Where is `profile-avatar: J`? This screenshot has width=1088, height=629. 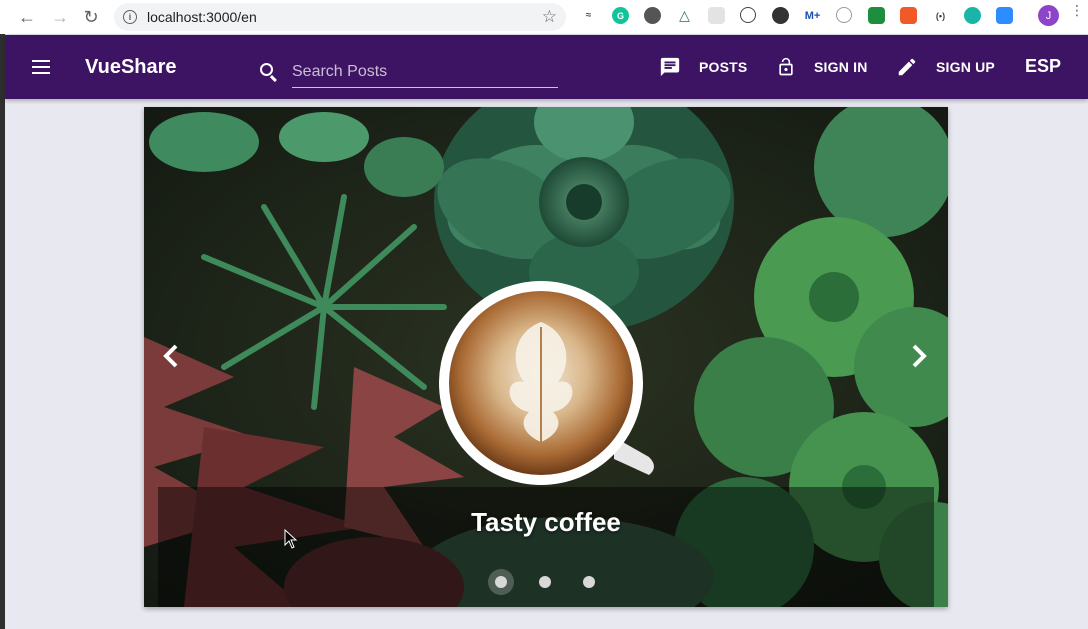
profile-avatar: J is located at coordinates (1048, 15).